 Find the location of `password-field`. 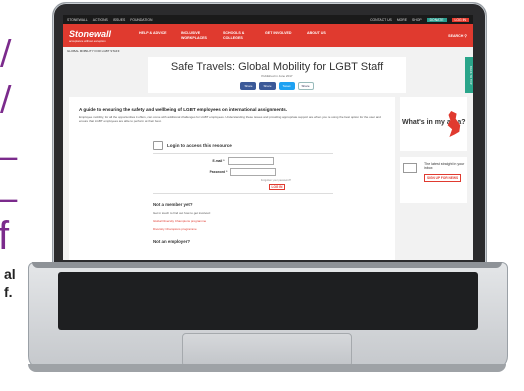

password-field is located at coordinates (253, 172).